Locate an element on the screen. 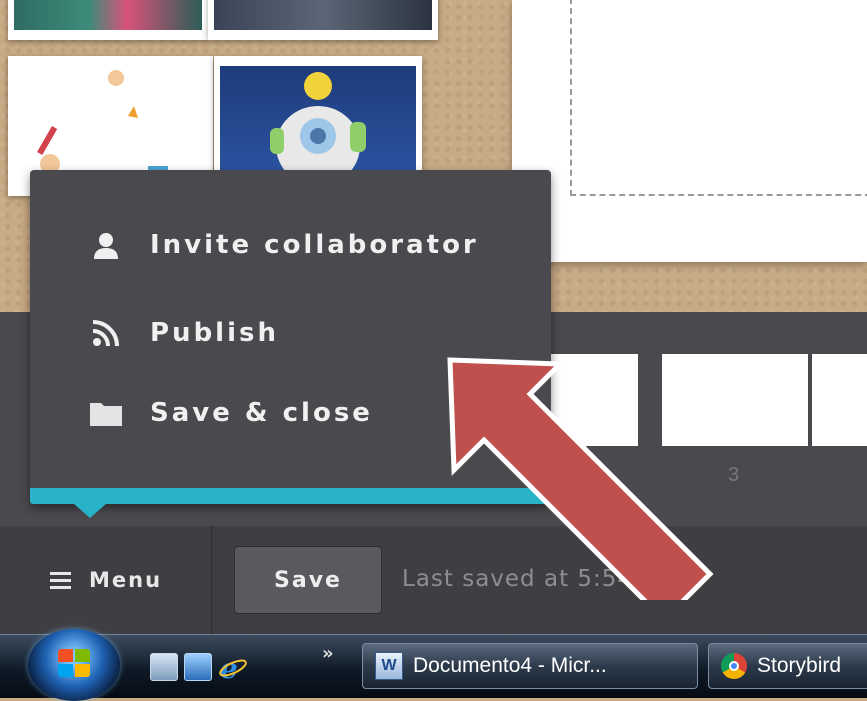 Image resolution: width=867 pixels, height=701 pixels. page-thumbnail is located at coordinates (839, 400).